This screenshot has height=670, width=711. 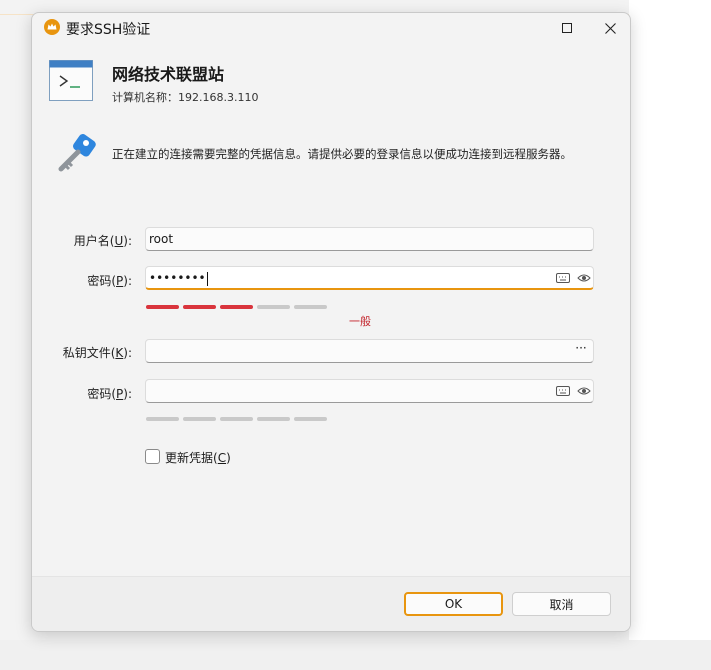 What do you see at coordinates (108, 30) in the screenshot?
I see `window-title: 要求SSH验证` at bounding box center [108, 30].